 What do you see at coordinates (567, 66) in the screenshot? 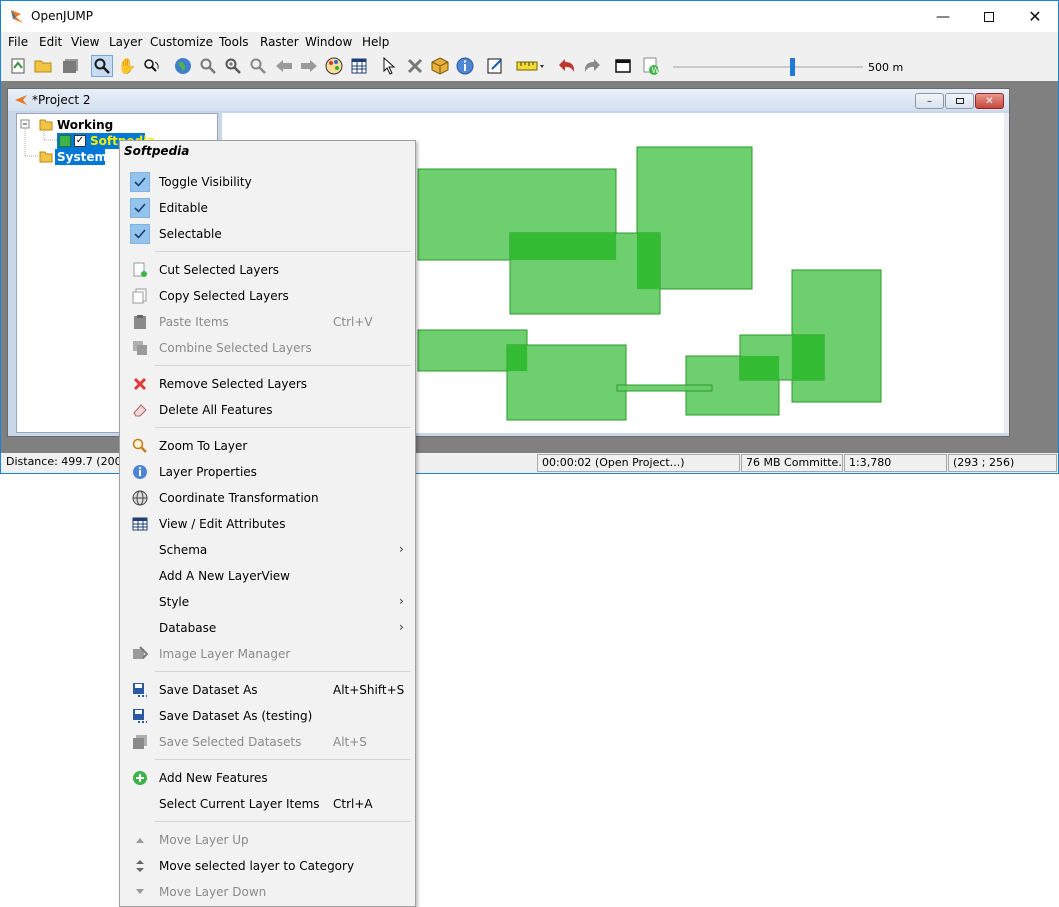
I see `undo-button` at bounding box center [567, 66].